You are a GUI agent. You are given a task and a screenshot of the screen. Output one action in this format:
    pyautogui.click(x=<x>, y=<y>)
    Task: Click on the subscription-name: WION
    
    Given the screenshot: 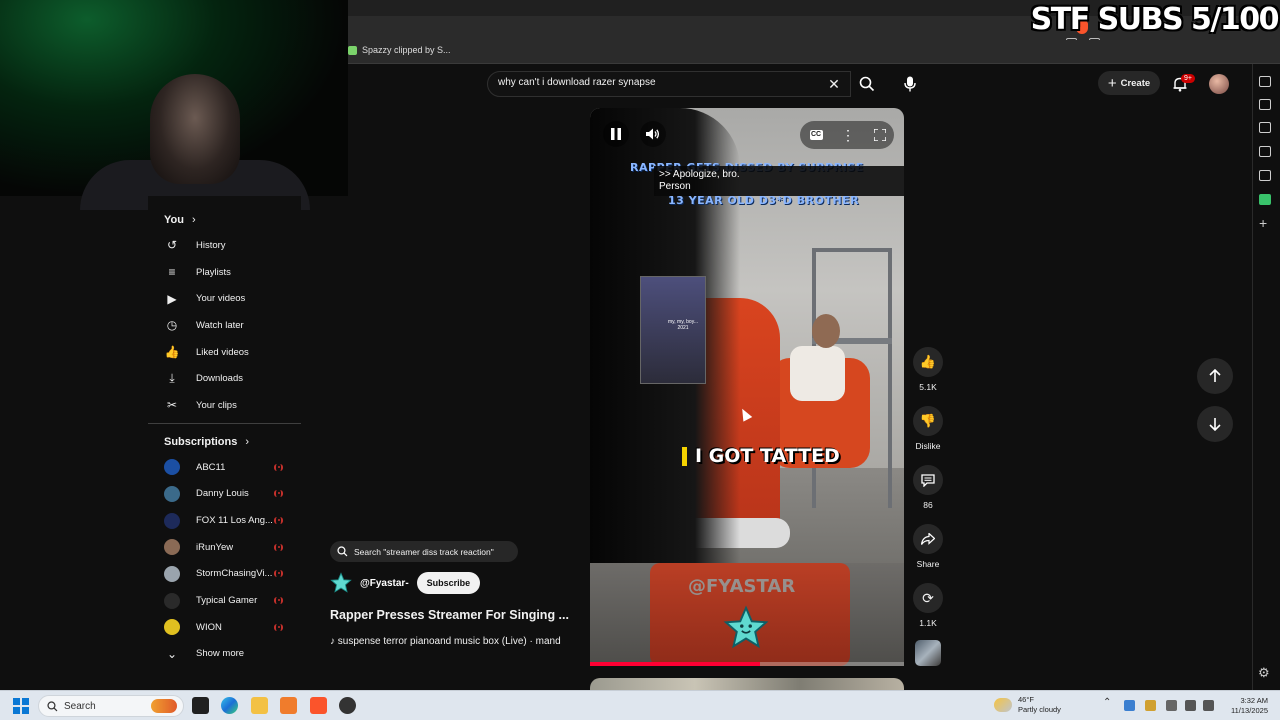 What is the action you would take?
    pyautogui.click(x=209, y=627)
    